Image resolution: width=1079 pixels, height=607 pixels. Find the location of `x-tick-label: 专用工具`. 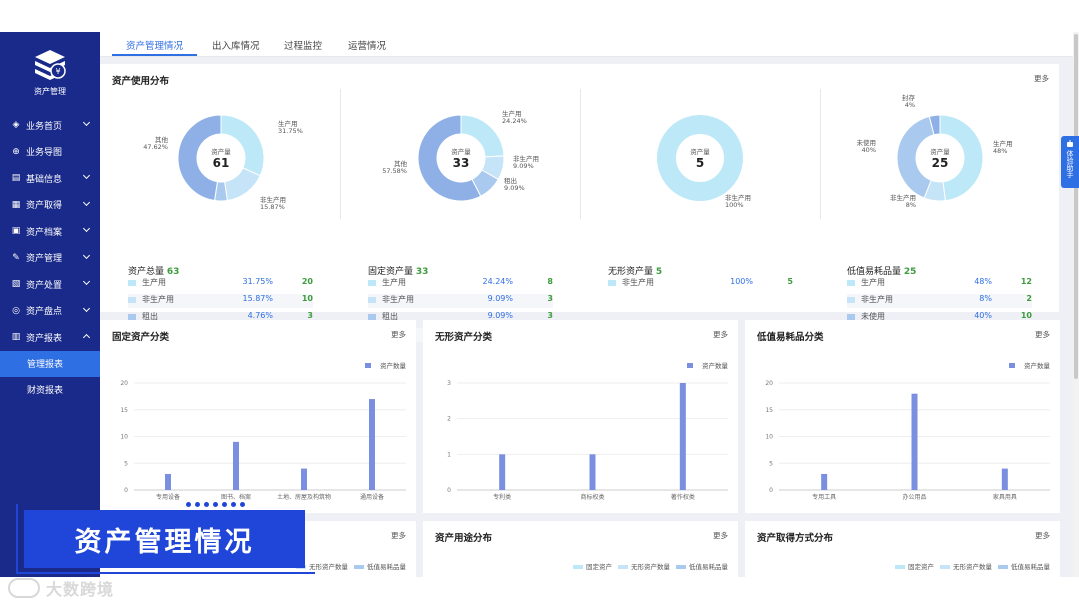

x-tick-label: 专用工具 is located at coordinates (824, 497).